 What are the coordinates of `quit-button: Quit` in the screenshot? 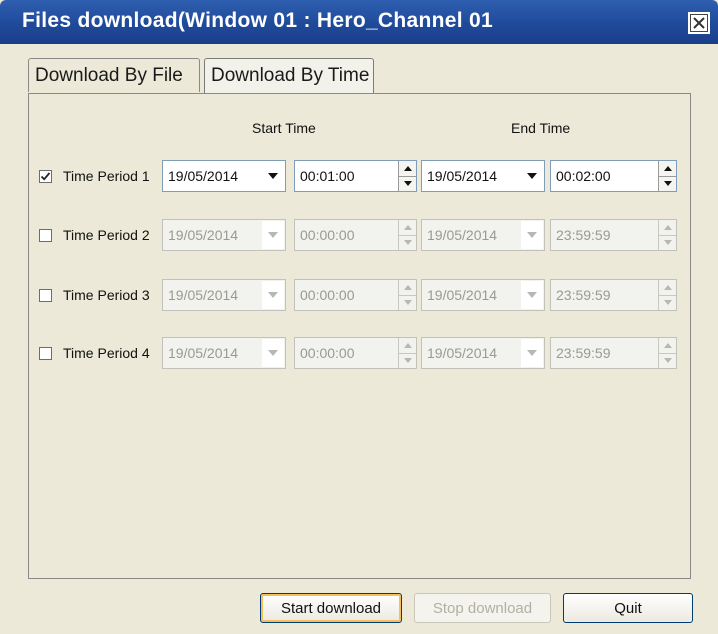 It's located at (628, 608).